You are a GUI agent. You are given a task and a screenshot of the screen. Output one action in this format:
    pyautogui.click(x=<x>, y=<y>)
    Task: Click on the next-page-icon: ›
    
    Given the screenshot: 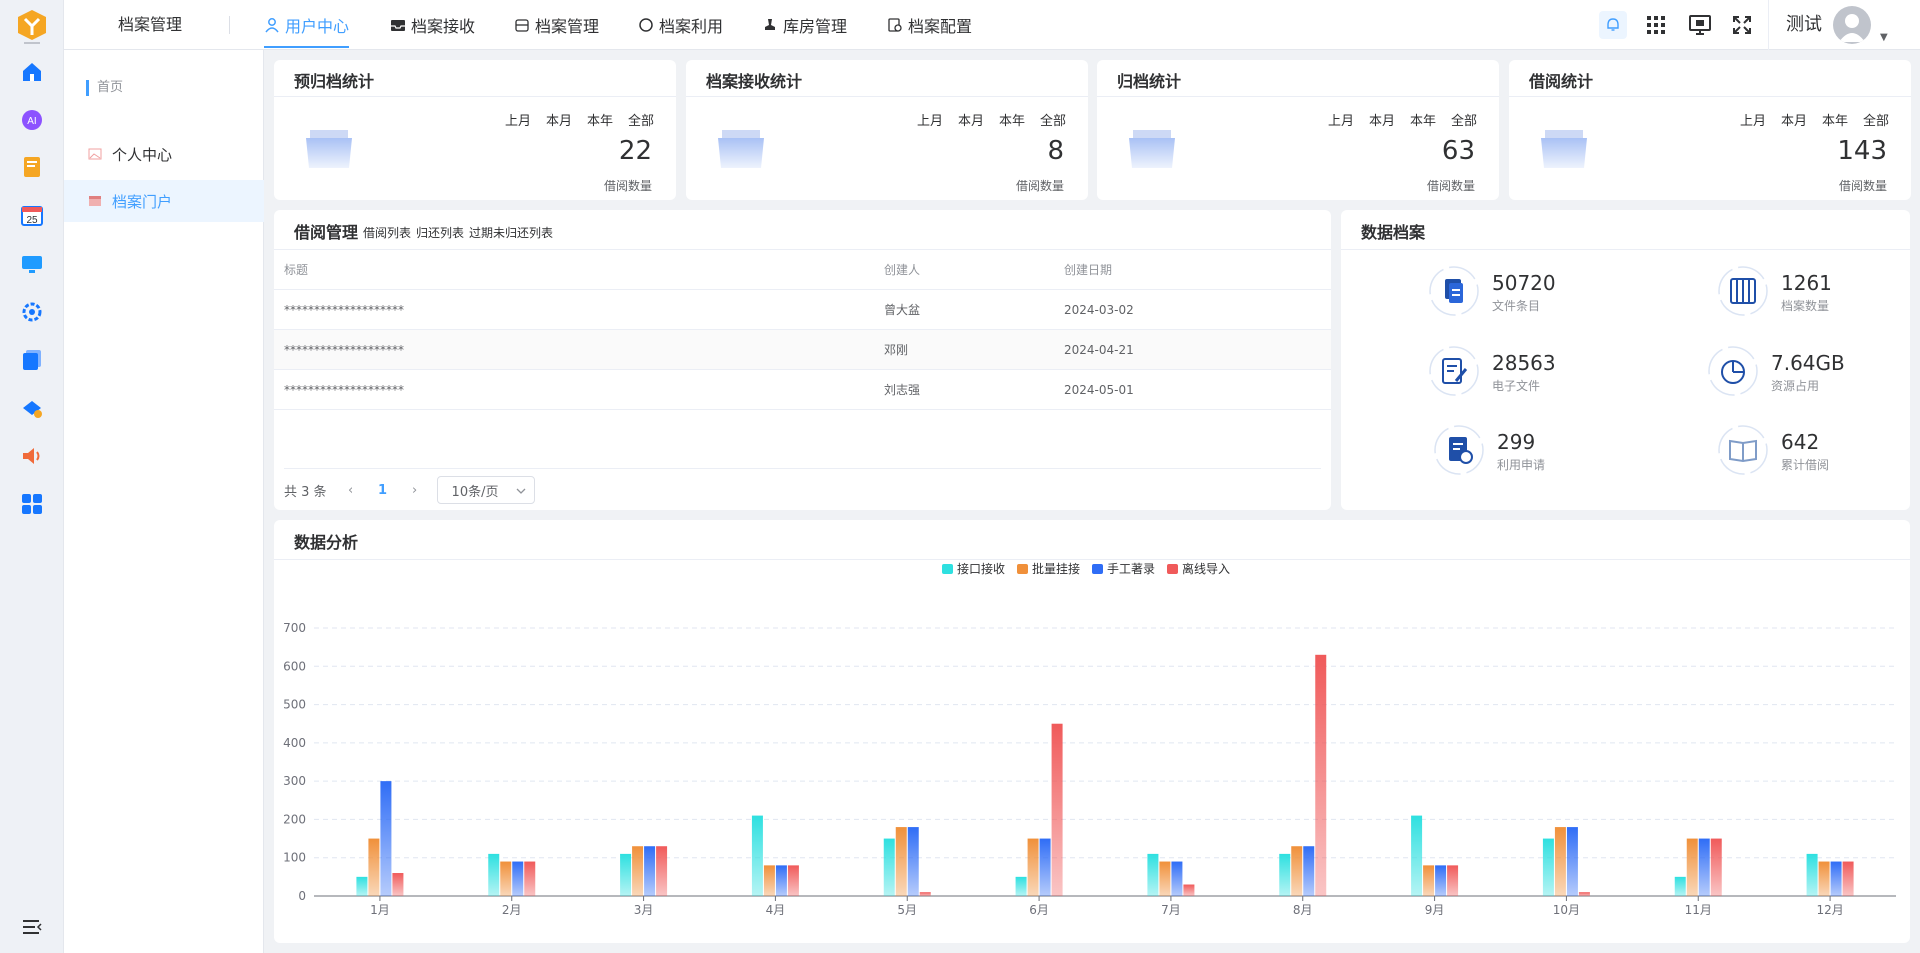 What is the action you would take?
    pyautogui.click(x=415, y=490)
    